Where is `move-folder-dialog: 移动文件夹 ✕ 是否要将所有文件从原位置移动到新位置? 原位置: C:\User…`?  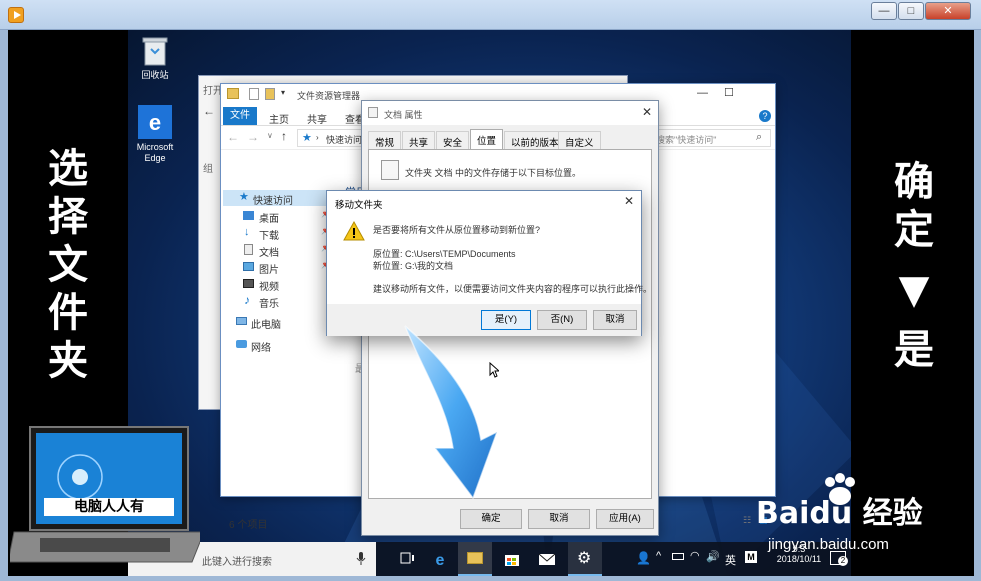 move-folder-dialog: 移动文件夹 ✕ 是否要将所有文件从原位置移动到新位置? 原位置: C:\User… is located at coordinates (489, 263).